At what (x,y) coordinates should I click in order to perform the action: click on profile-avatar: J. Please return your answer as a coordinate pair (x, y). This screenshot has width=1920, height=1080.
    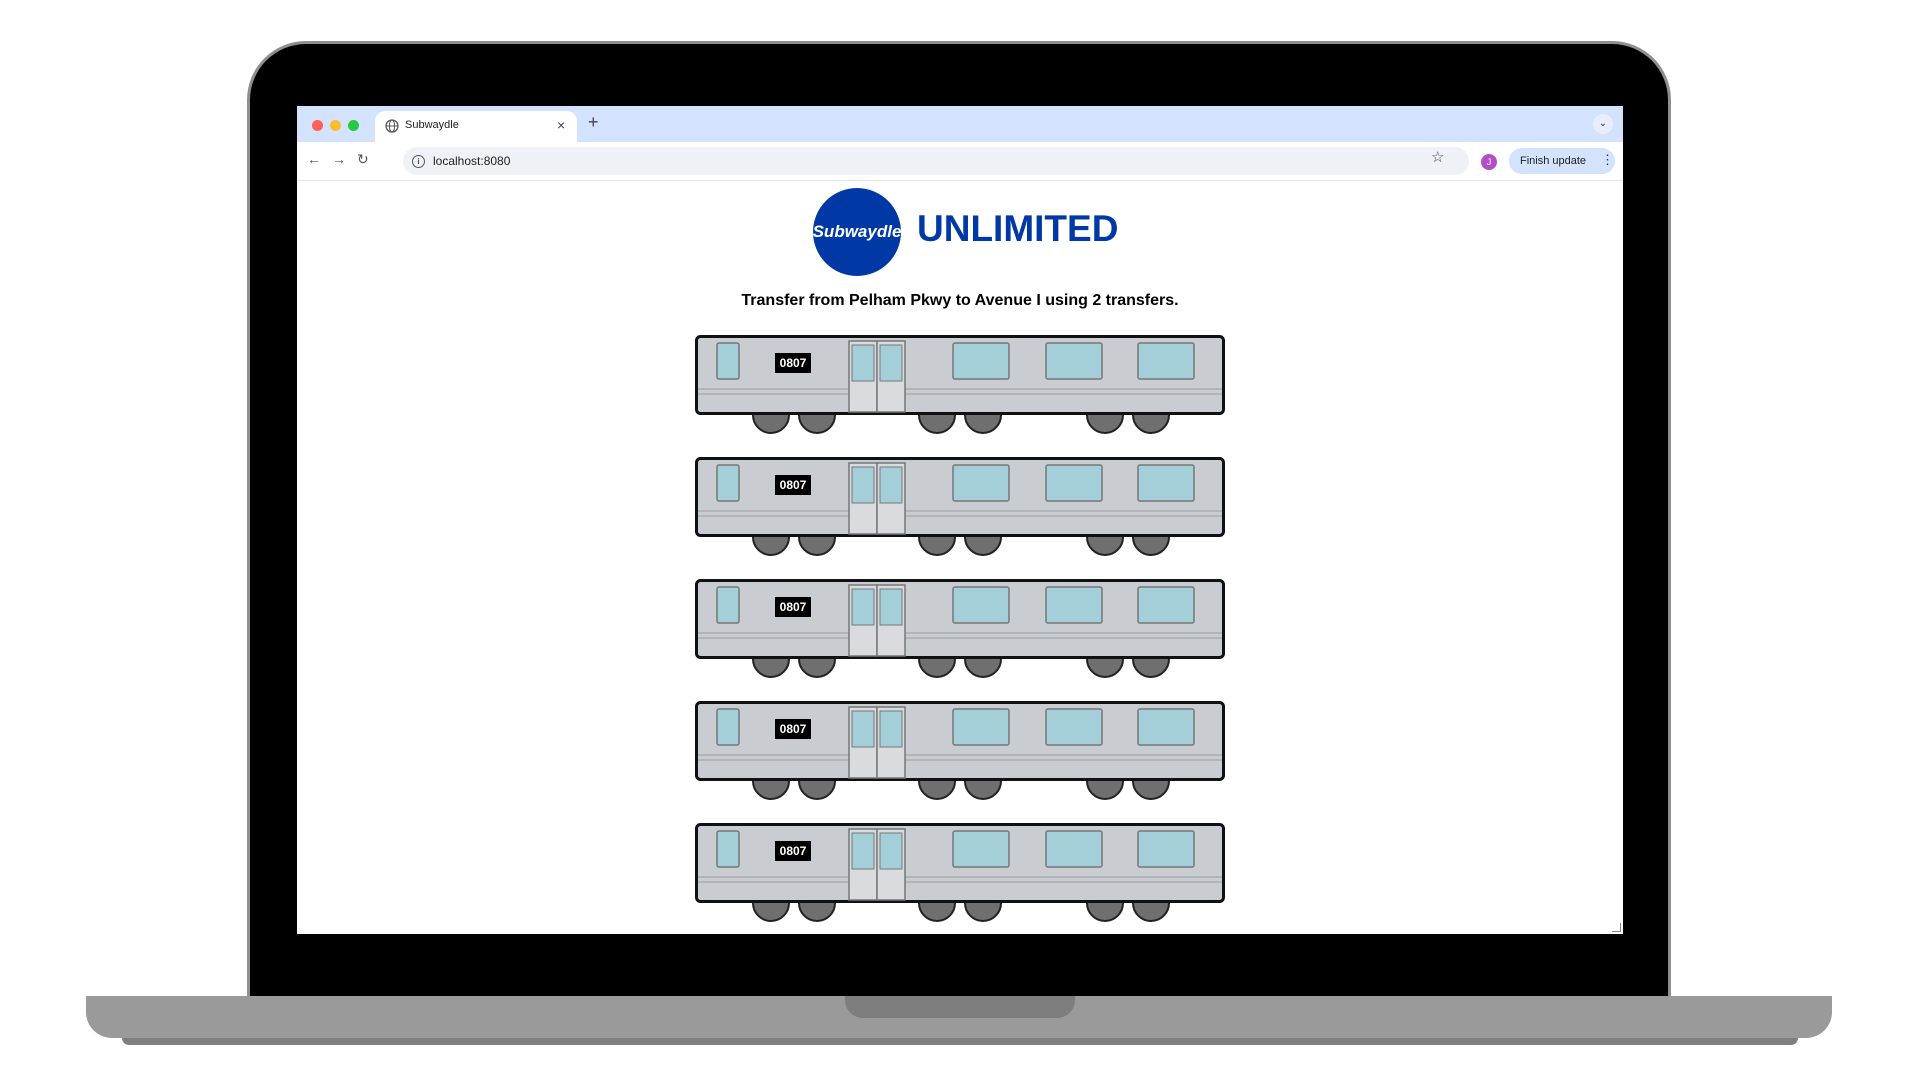
    Looking at the image, I should click on (1489, 162).